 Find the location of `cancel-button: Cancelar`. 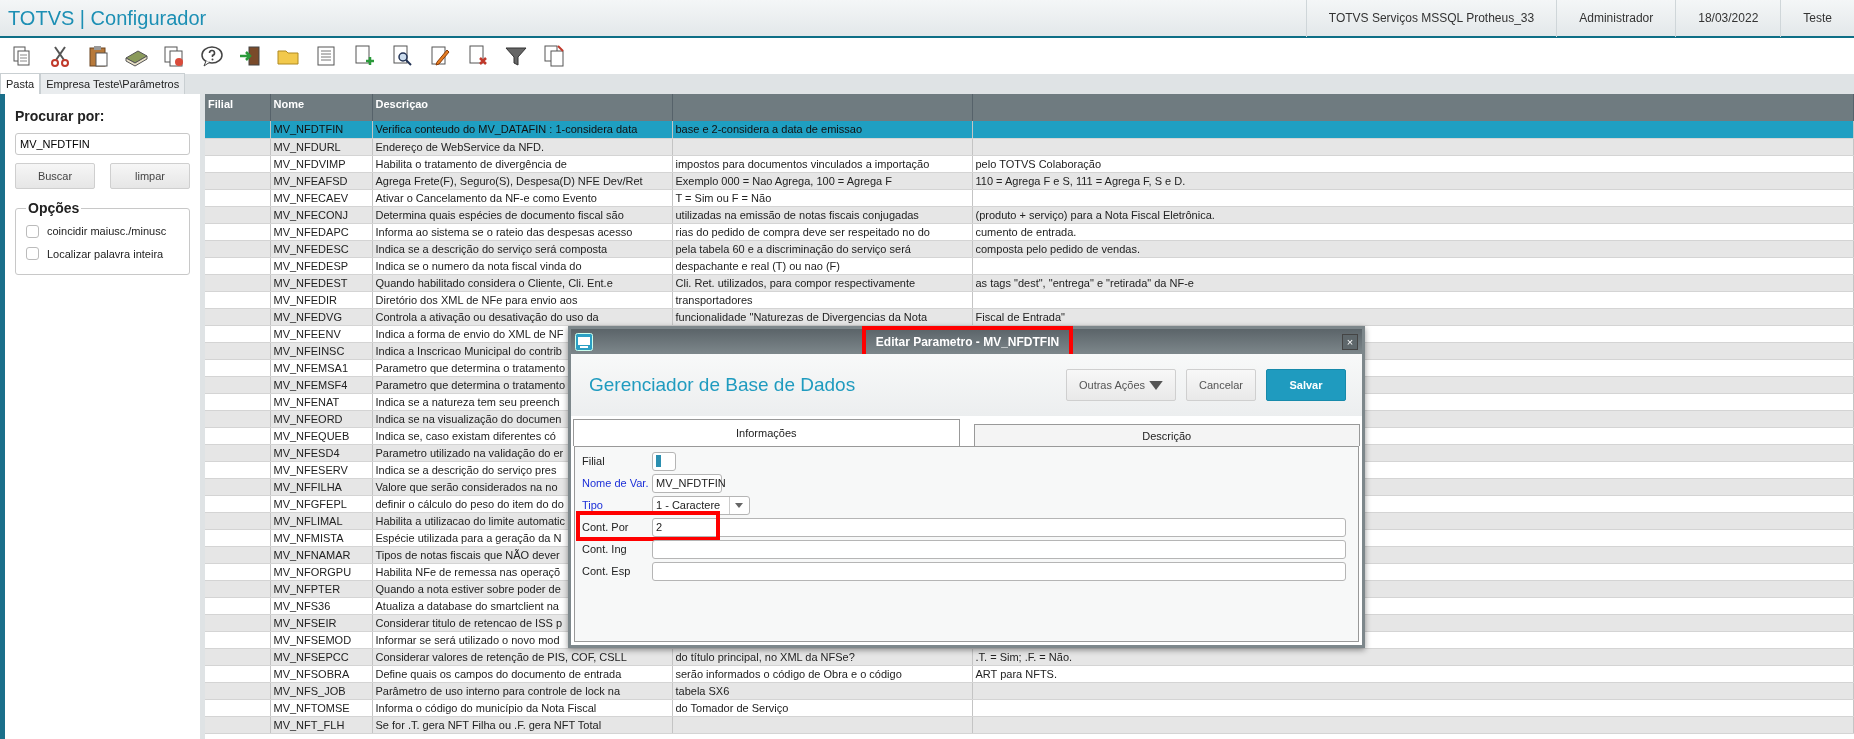

cancel-button: Cancelar is located at coordinates (1220, 385).